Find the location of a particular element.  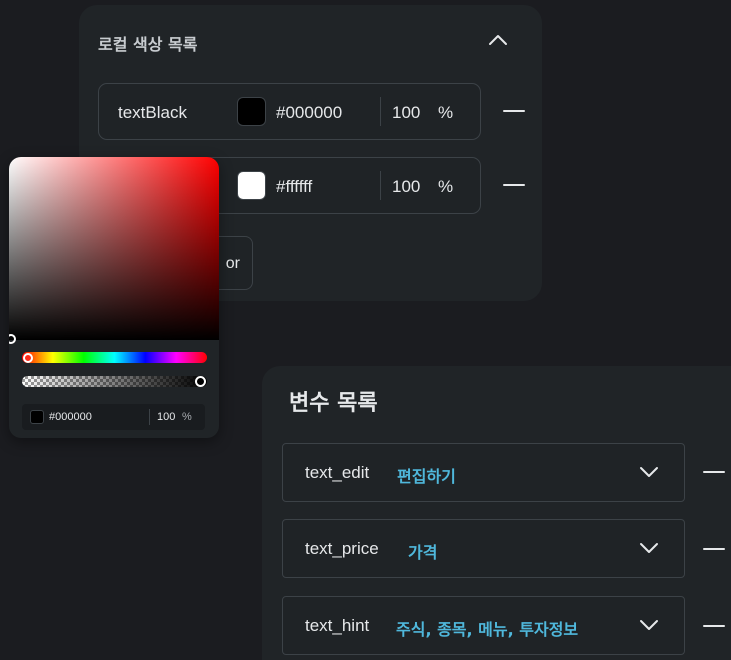

chevron-up-icon is located at coordinates (498, 40).